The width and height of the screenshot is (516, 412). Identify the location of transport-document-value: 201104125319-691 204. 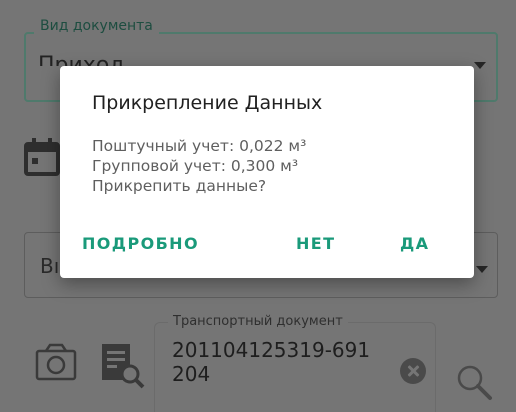
(272, 362).